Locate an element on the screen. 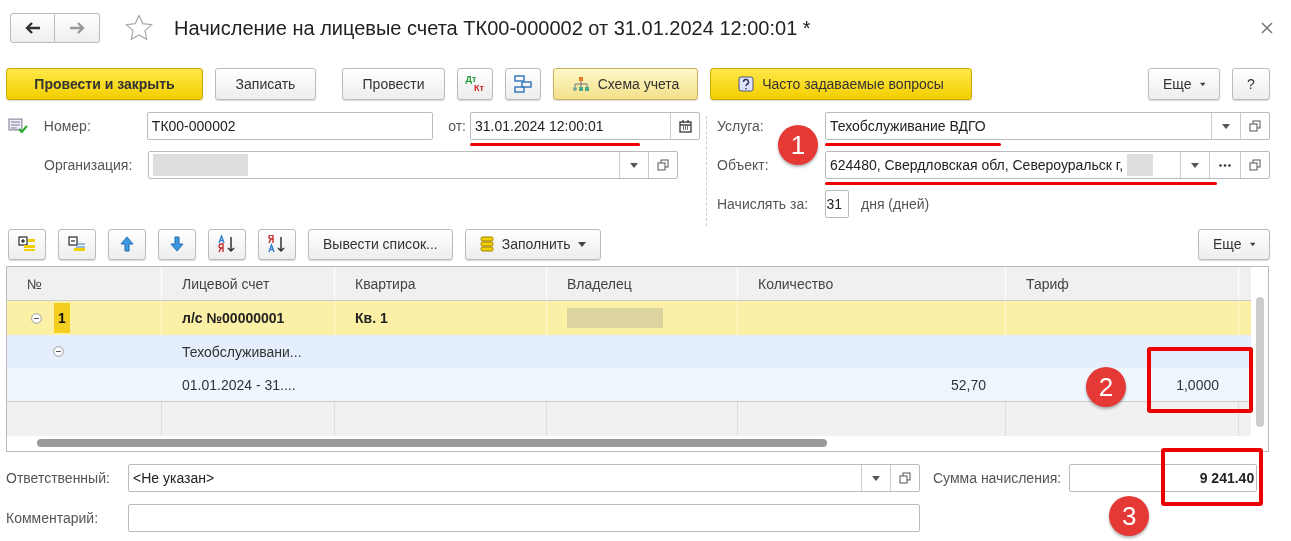  calendar-icon is located at coordinates (685, 126).